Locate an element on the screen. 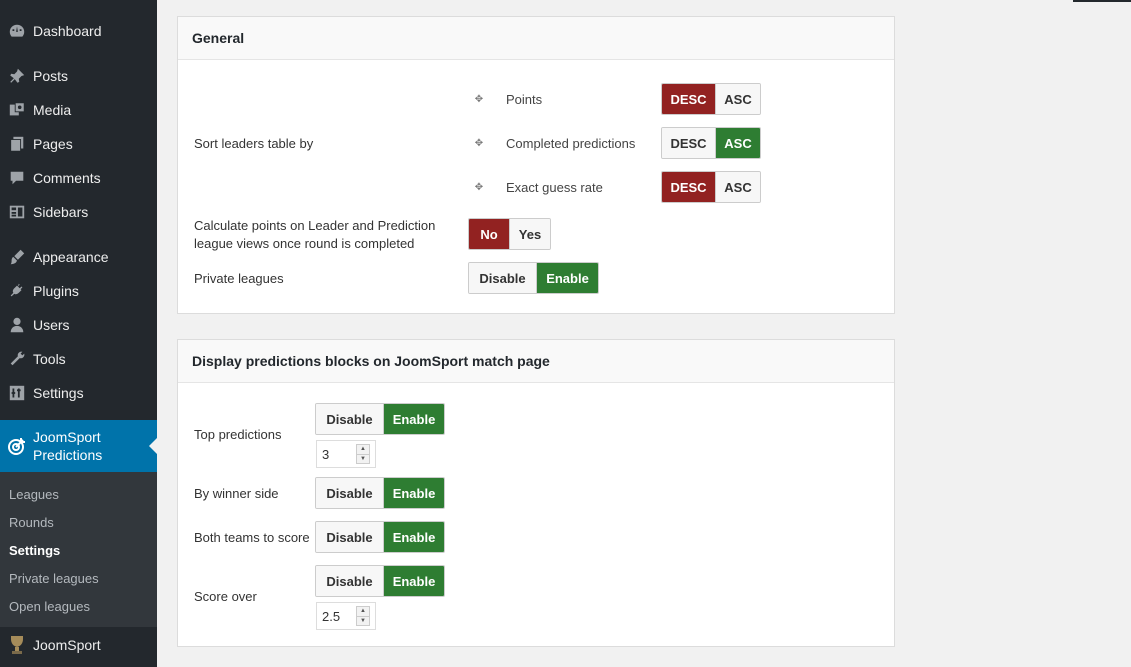  sidebar-item-label: Media is located at coordinates (52, 110).